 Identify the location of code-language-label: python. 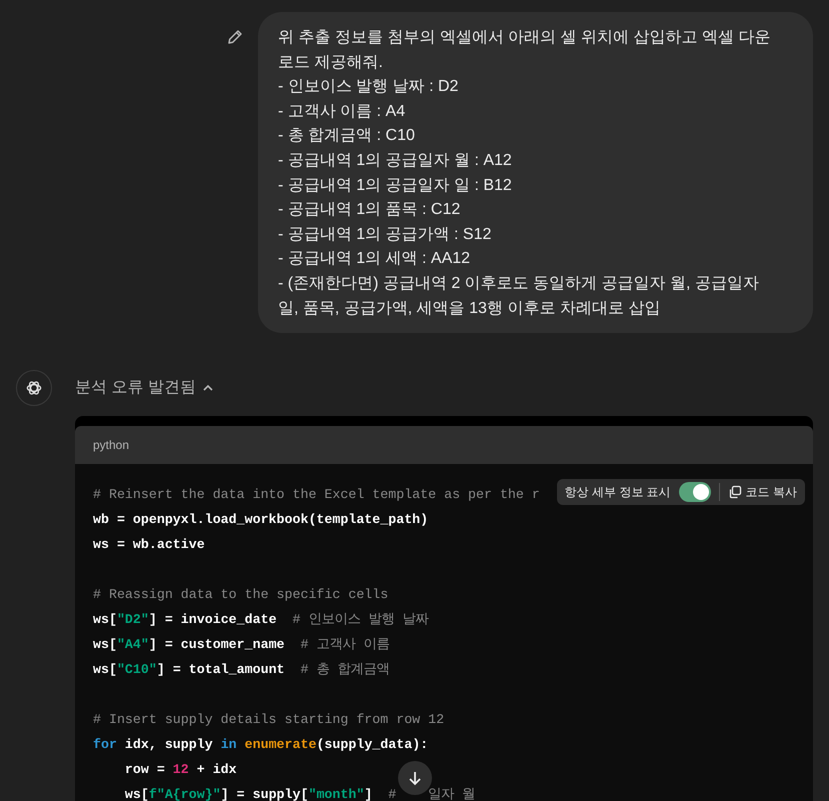
(444, 445).